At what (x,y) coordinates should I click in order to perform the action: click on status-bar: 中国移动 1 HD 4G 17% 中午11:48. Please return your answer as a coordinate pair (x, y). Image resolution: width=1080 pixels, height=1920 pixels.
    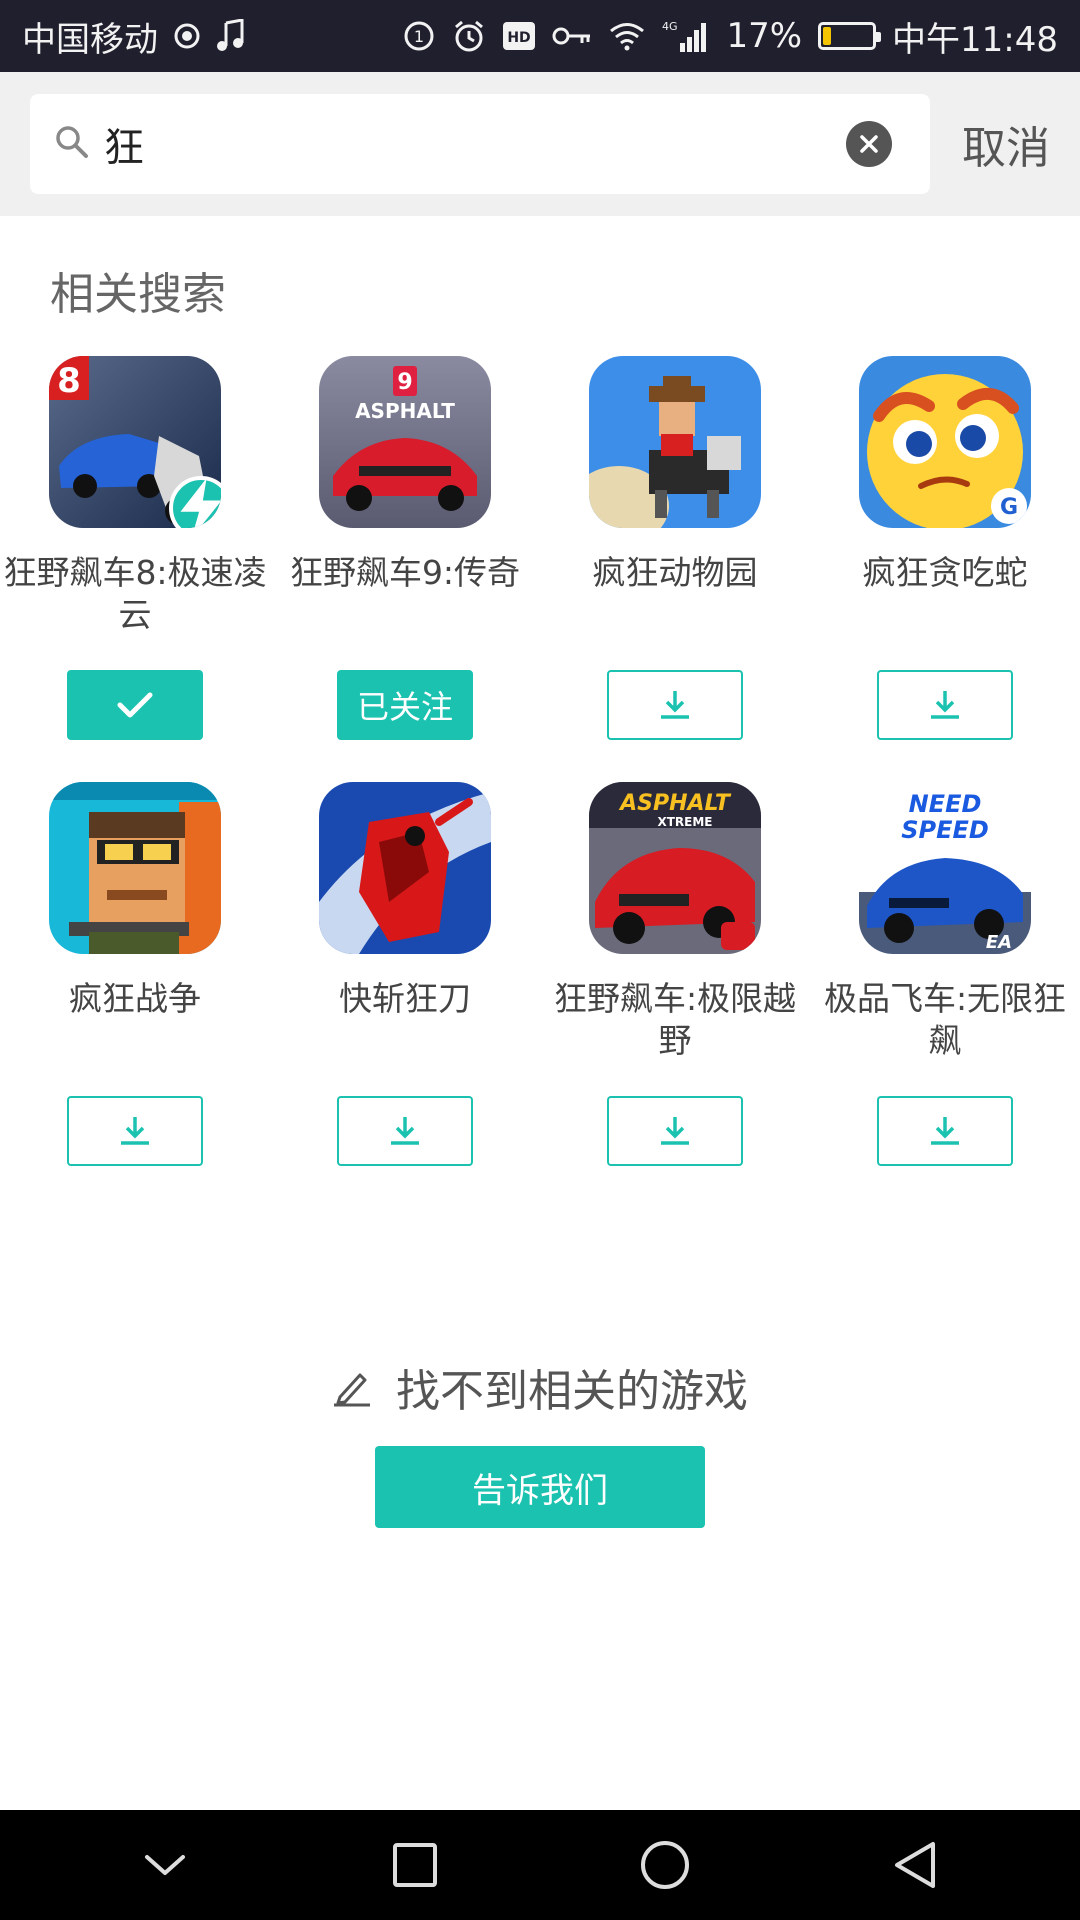
    Looking at the image, I should click on (540, 36).